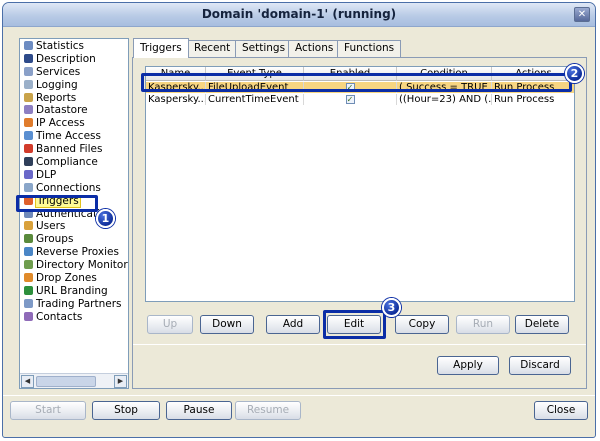  I want to click on tab-triggers: Triggers, so click(161, 48).